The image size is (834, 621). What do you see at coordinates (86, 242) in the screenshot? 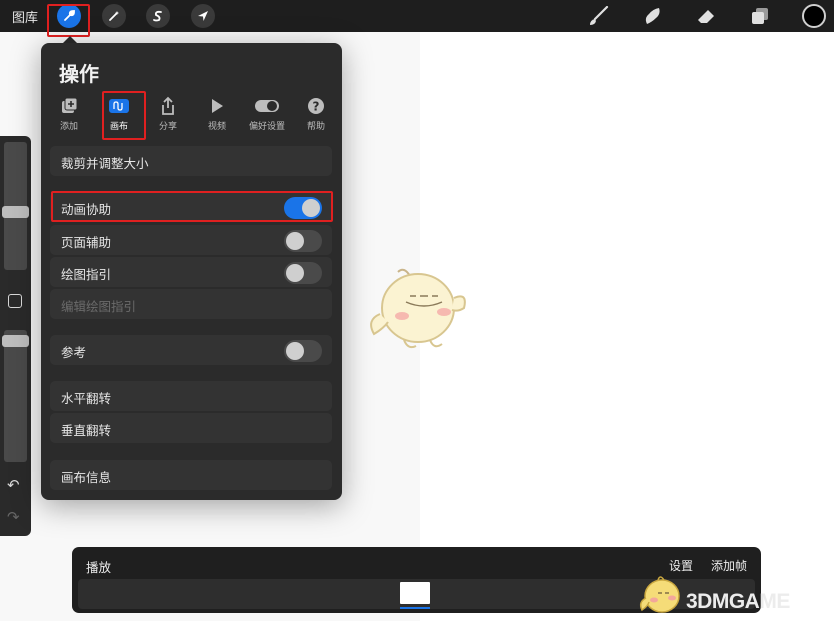
I see `page-assist-label: 页面辅助` at bounding box center [86, 242].